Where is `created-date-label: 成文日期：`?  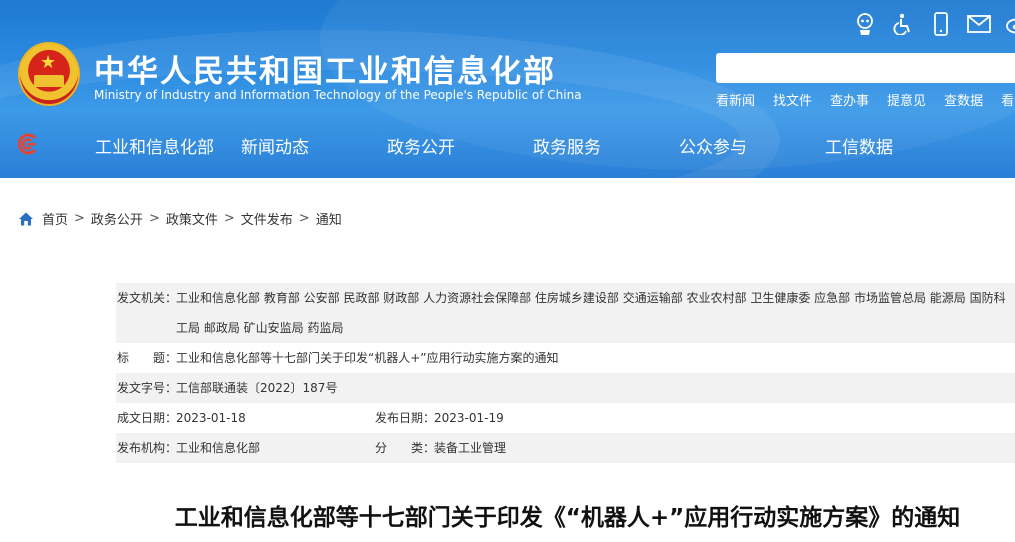
created-date-label: 成文日期： is located at coordinates (147, 418).